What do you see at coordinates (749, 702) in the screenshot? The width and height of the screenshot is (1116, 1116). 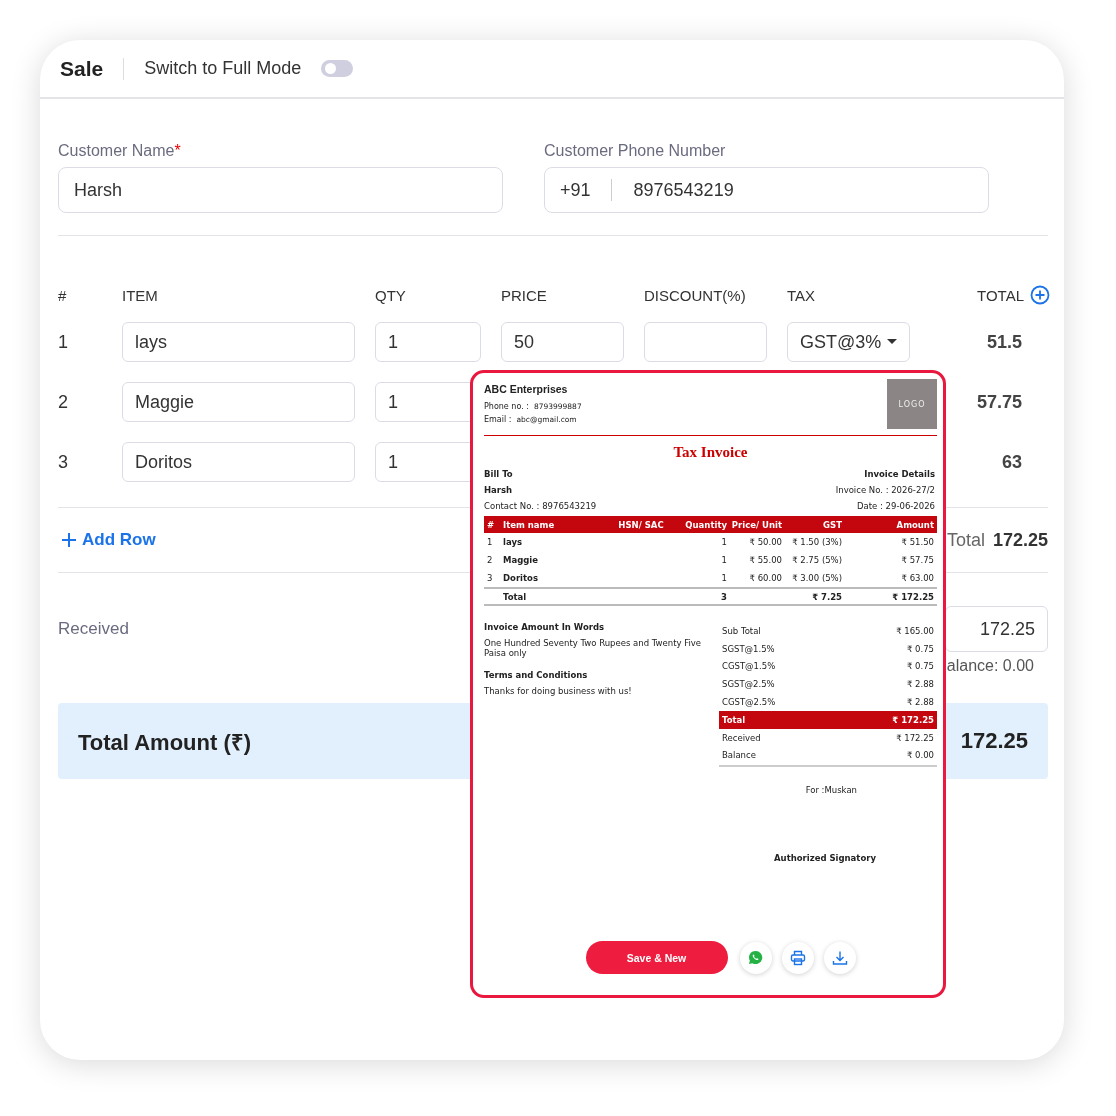 I see `summary-label: CGST@2.5%` at bounding box center [749, 702].